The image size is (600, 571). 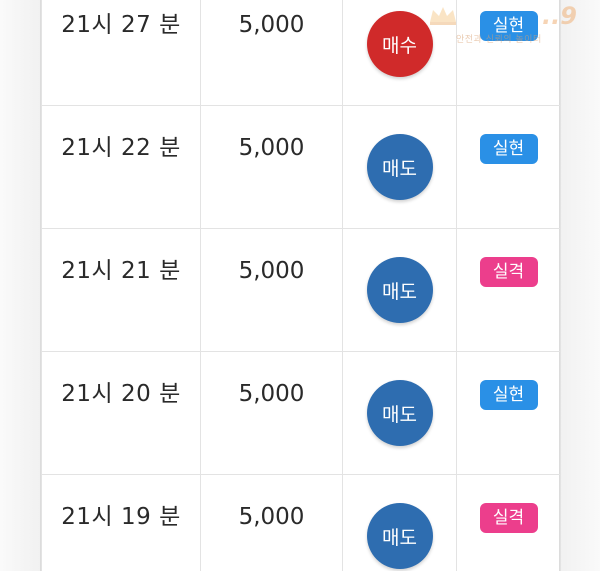 I want to click on time-text: 21시 27 분, so click(x=121, y=25).